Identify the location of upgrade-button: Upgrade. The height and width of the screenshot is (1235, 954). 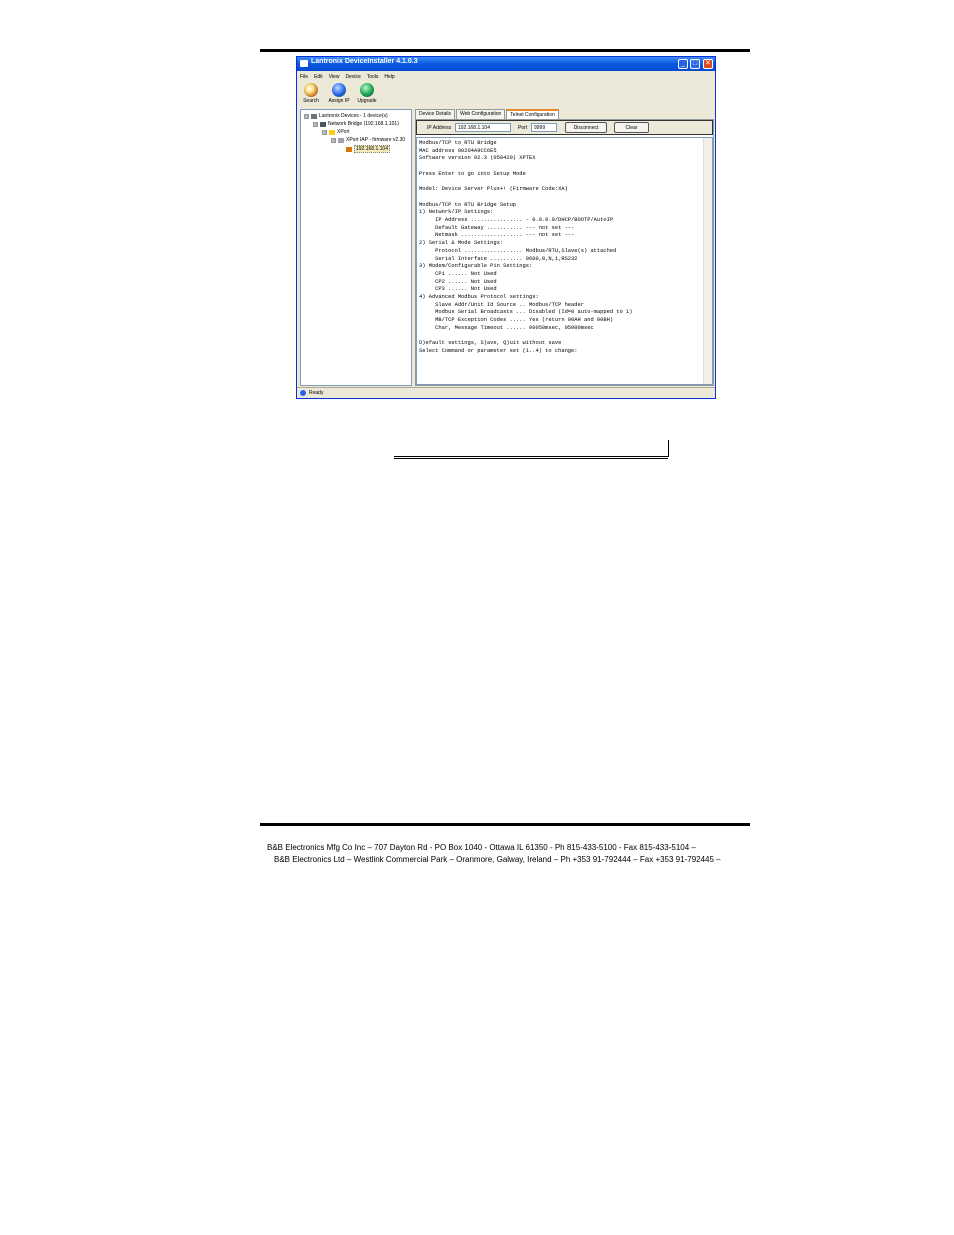
(367, 95).